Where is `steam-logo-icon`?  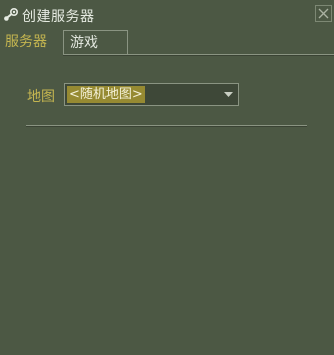 steam-logo-icon is located at coordinates (11, 14).